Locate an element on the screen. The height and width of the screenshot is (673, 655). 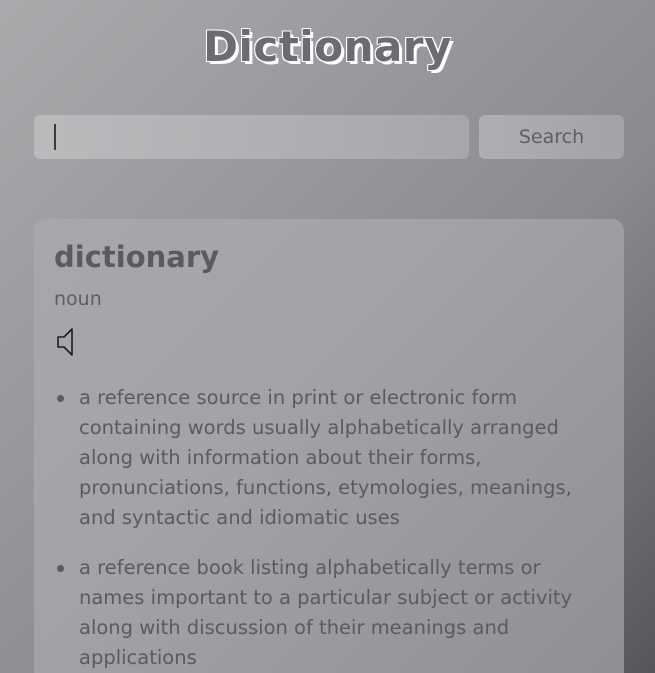
text-cursor is located at coordinates (55, 137).